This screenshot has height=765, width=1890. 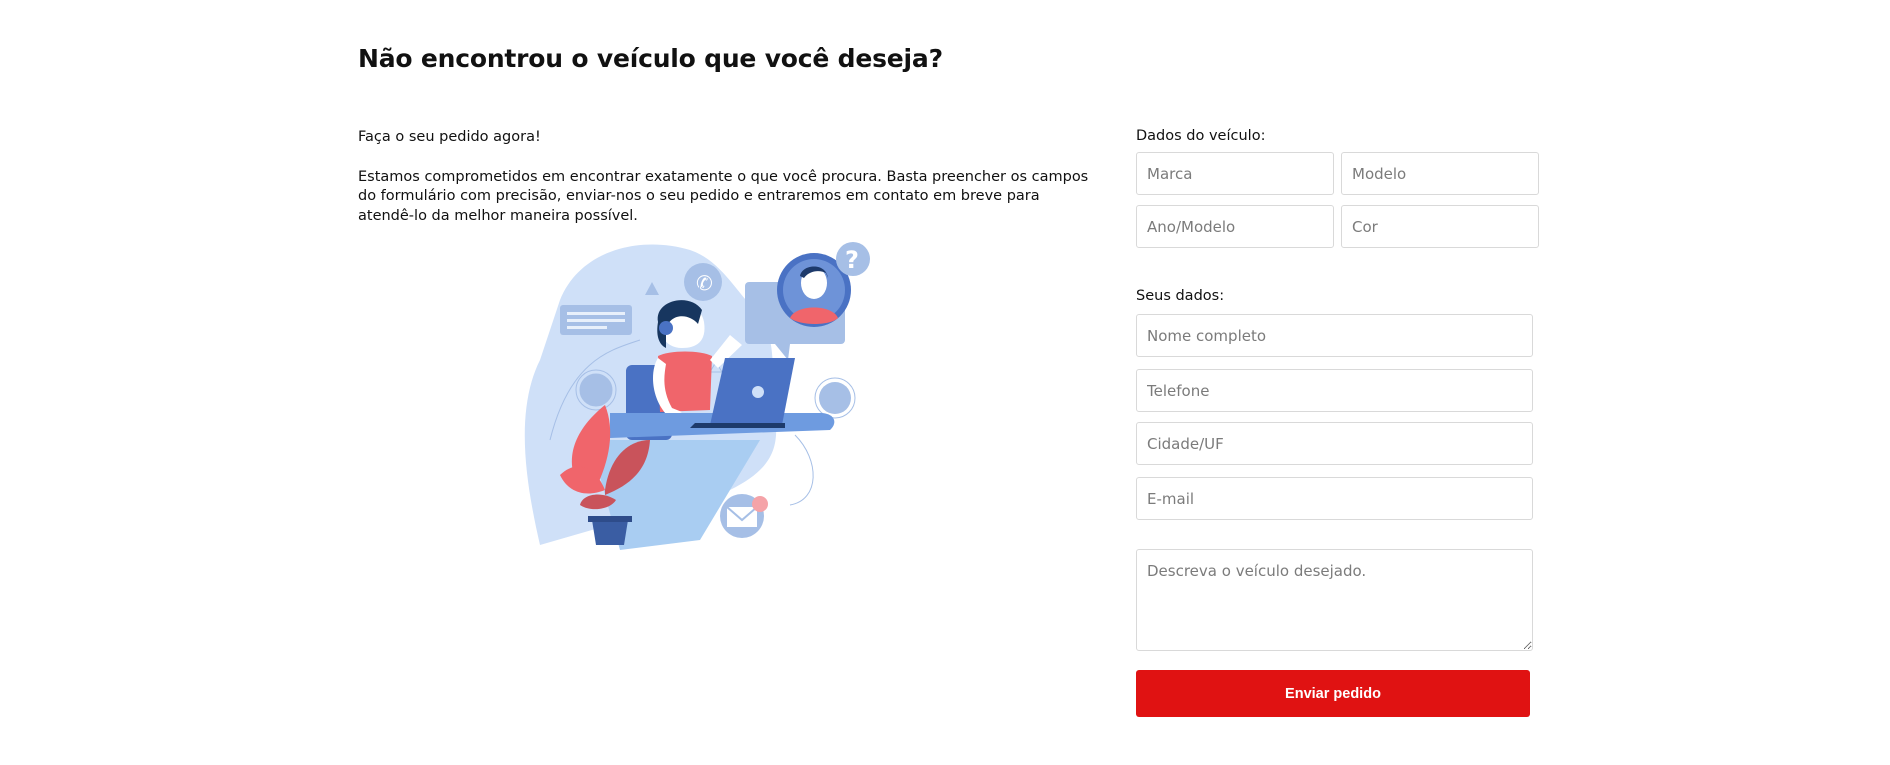 I want to click on descricao-textarea, so click(x=1334, y=600).